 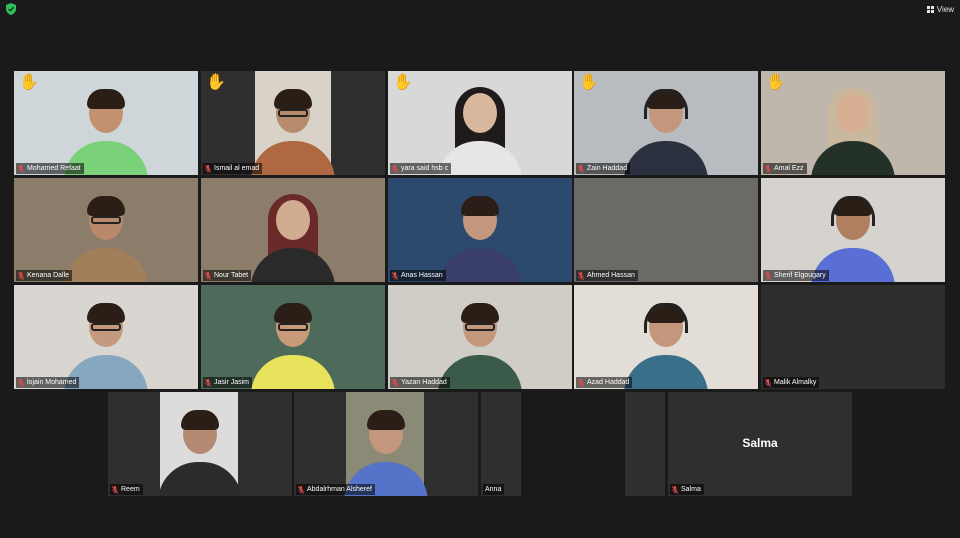 I want to click on participant-name: Abdalrhman Alsheref, so click(x=339, y=489).